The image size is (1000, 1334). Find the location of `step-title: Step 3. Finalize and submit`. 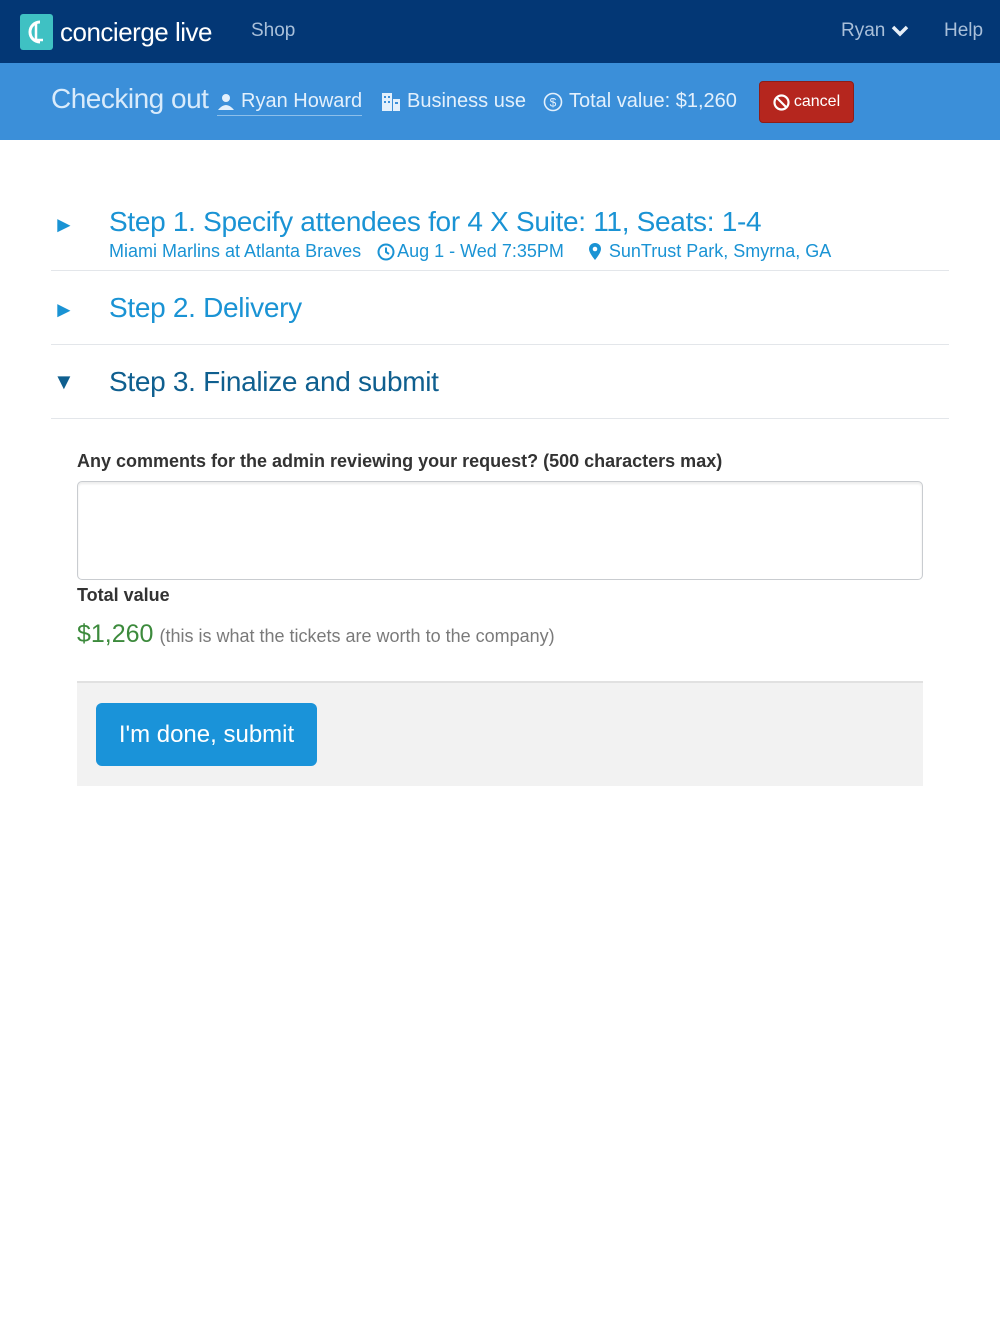

step-title: Step 3. Finalize and submit is located at coordinates (274, 381).